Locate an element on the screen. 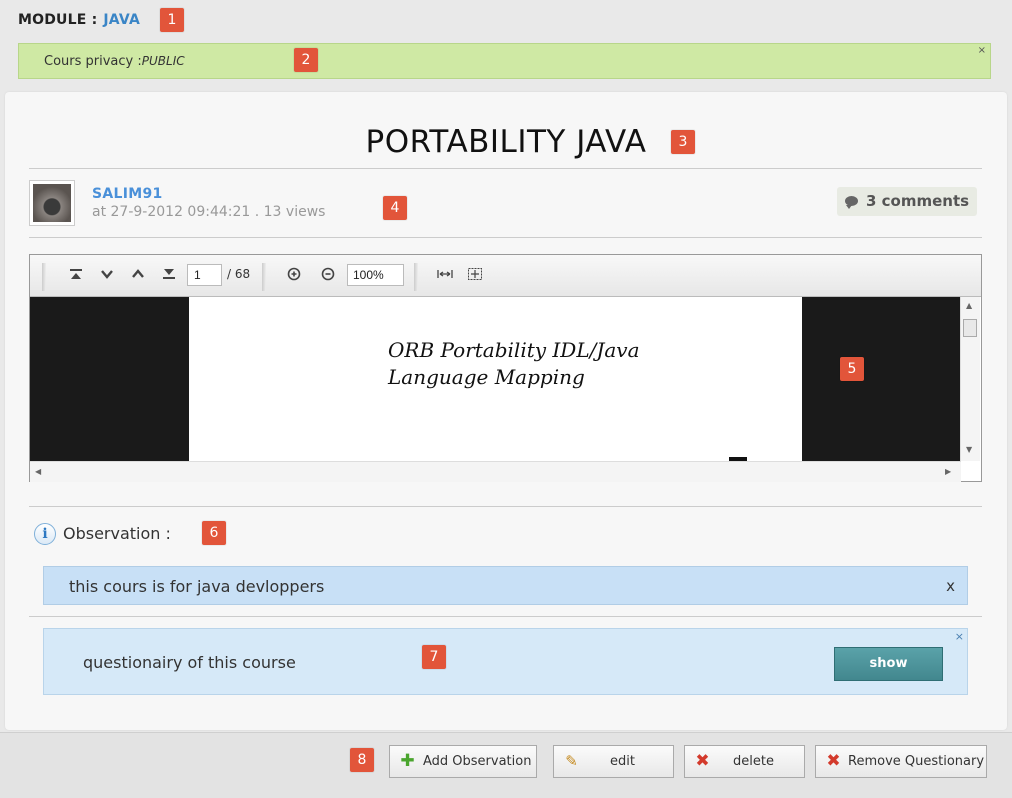 This screenshot has width=1012, height=798. comment-icon is located at coordinates (851, 202).